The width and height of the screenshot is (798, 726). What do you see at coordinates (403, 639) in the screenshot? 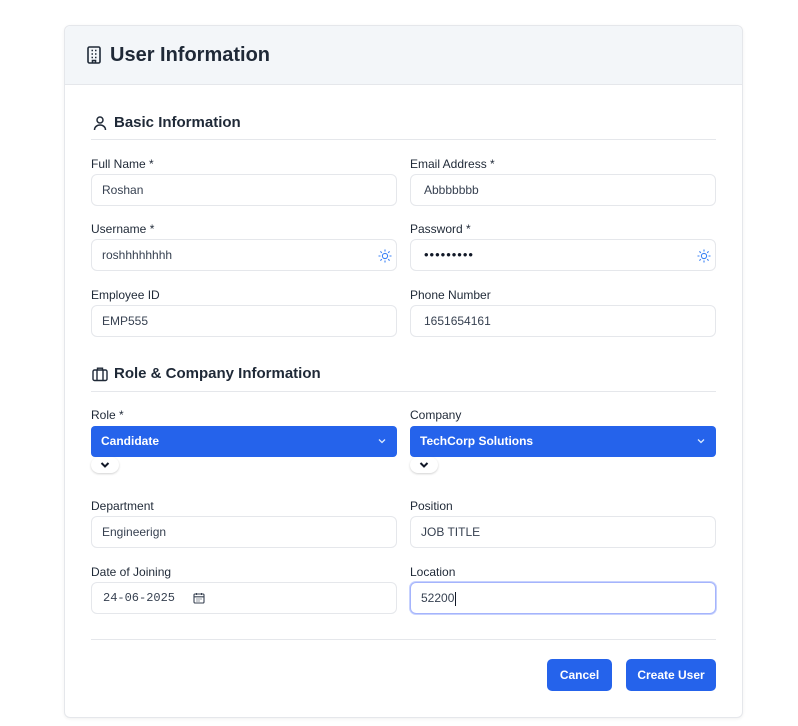
I see `footer-divider` at bounding box center [403, 639].